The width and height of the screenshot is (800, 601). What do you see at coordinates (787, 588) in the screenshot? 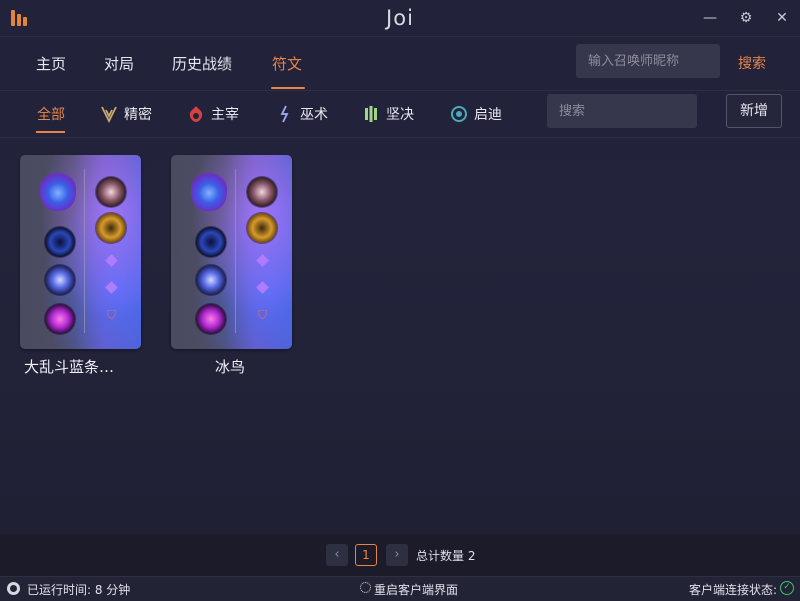
I see `connected-check-icon: ✓` at bounding box center [787, 588].